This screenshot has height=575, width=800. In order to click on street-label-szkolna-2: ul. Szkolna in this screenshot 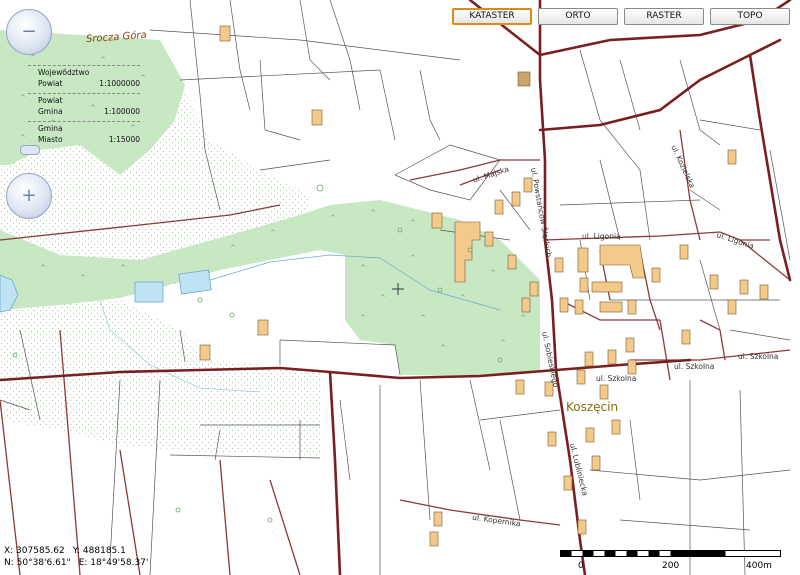, I will do `click(694, 366)`.